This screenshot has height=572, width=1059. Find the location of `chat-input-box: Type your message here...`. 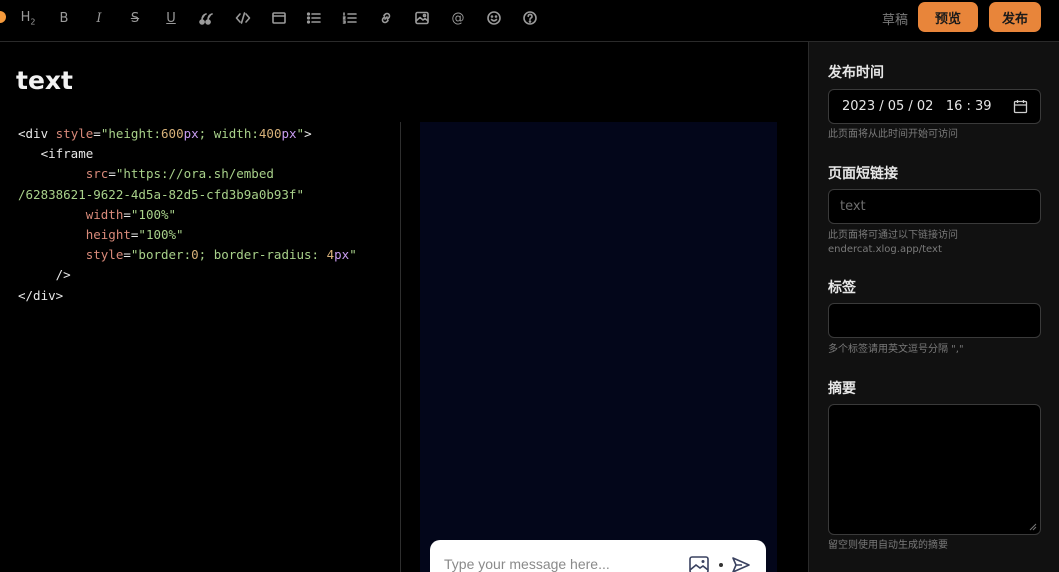

chat-input-box: Type your message here... is located at coordinates (598, 556).